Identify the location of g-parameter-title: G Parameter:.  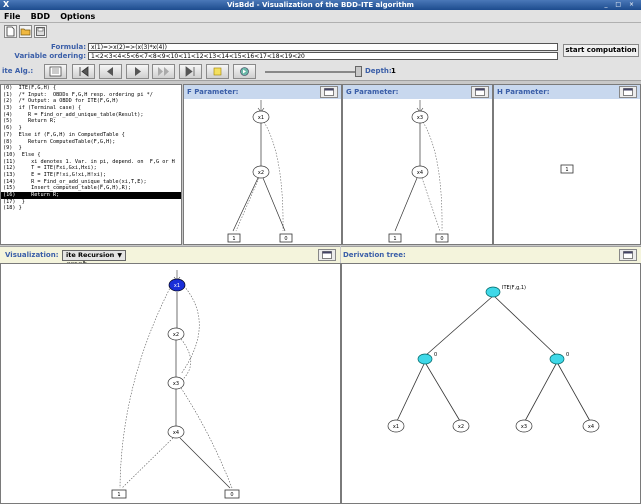
(372, 92).